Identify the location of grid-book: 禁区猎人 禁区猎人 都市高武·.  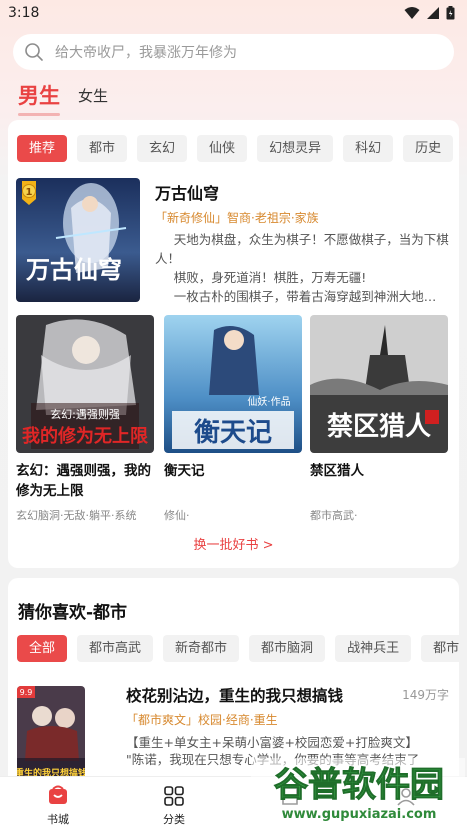
(379, 419).